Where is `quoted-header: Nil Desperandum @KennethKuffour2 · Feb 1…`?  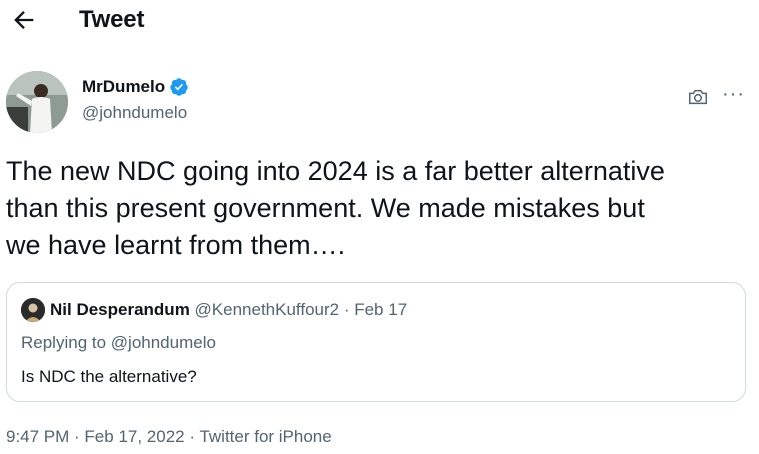
quoted-header: Nil Desperandum @KennethKuffour2 · Feb 1… is located at coordinates (228, 310).